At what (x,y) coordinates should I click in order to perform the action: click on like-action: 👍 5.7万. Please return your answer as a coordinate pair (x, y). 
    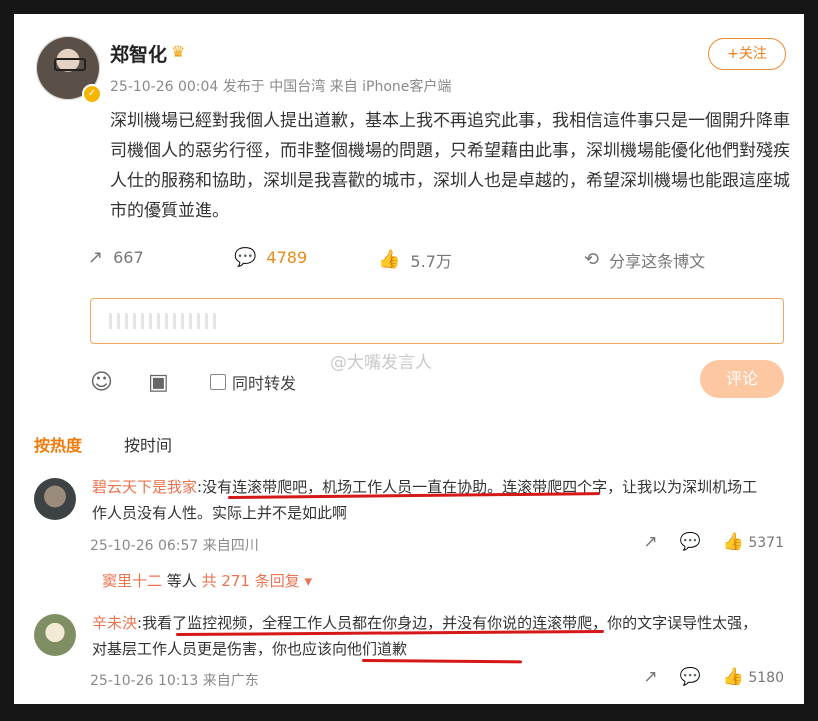
    Looking at the image, I should click on (415, 260).